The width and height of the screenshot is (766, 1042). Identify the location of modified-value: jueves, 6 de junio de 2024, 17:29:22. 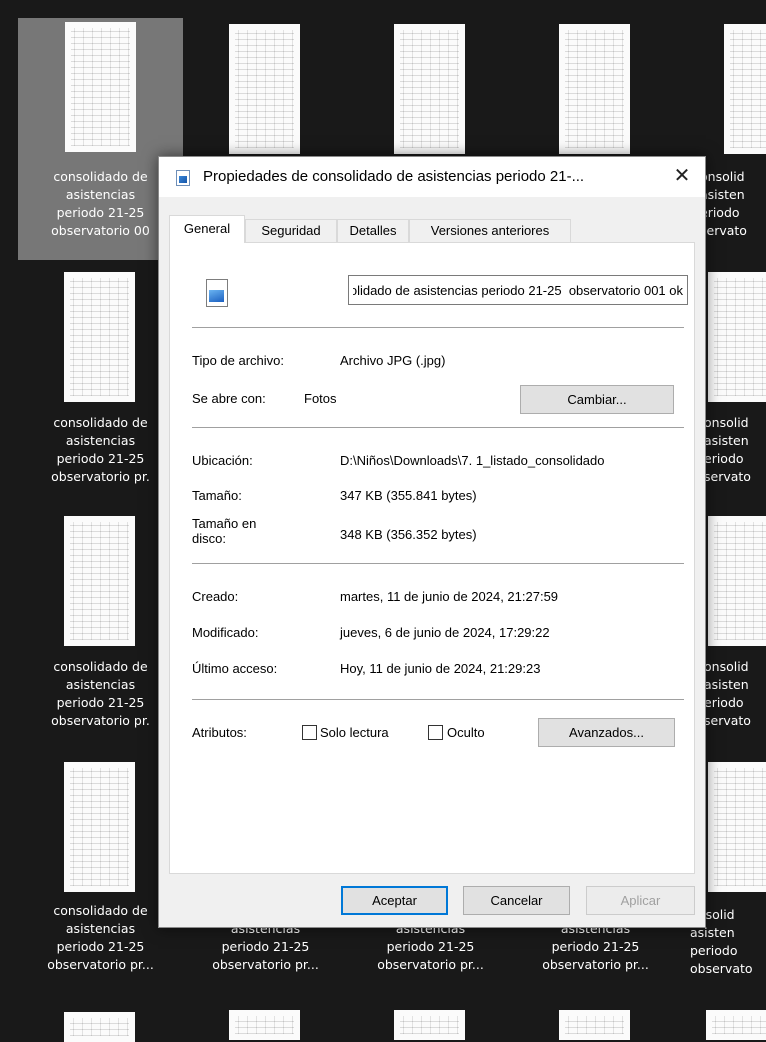
(445, 632).